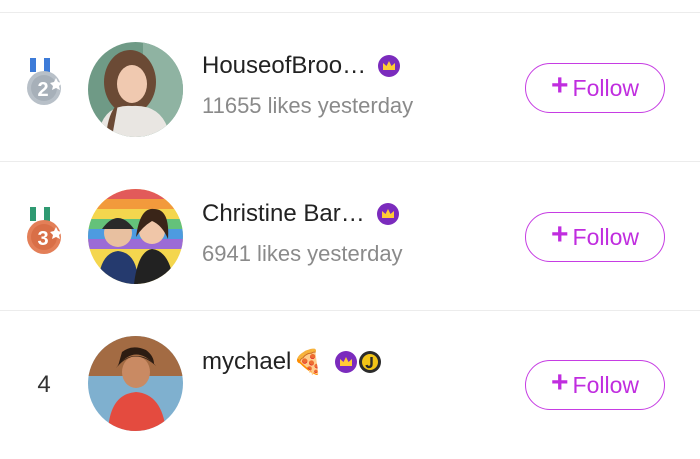  What do you see at coordinates (42, 90) in the screenshot?
I see `medal-rank-number: 2` at bounding box center [42, 90].